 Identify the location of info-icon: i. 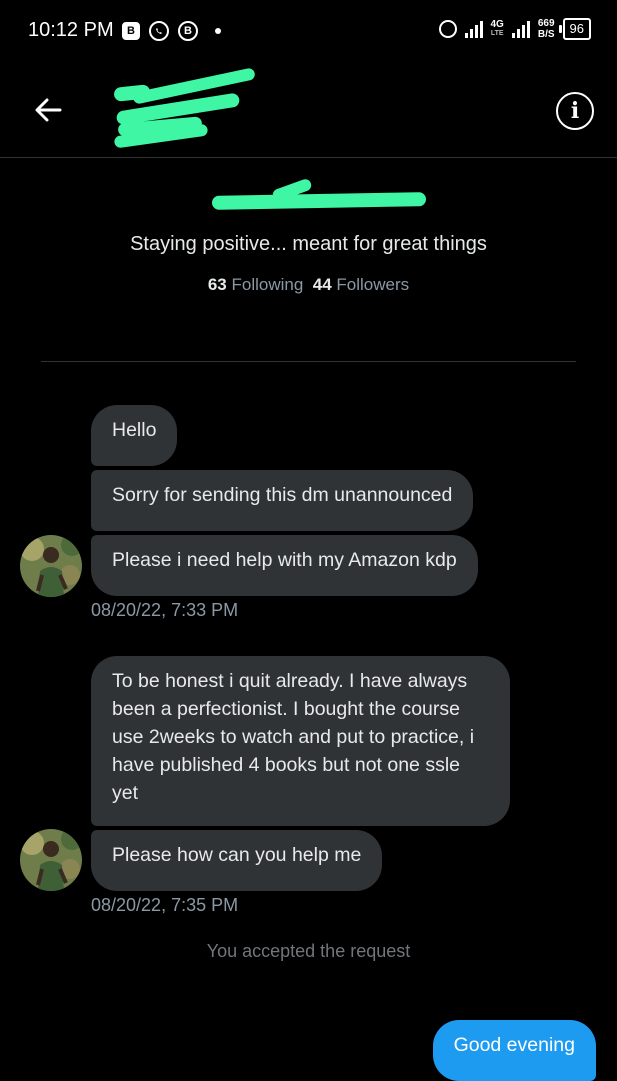
(575, 111).